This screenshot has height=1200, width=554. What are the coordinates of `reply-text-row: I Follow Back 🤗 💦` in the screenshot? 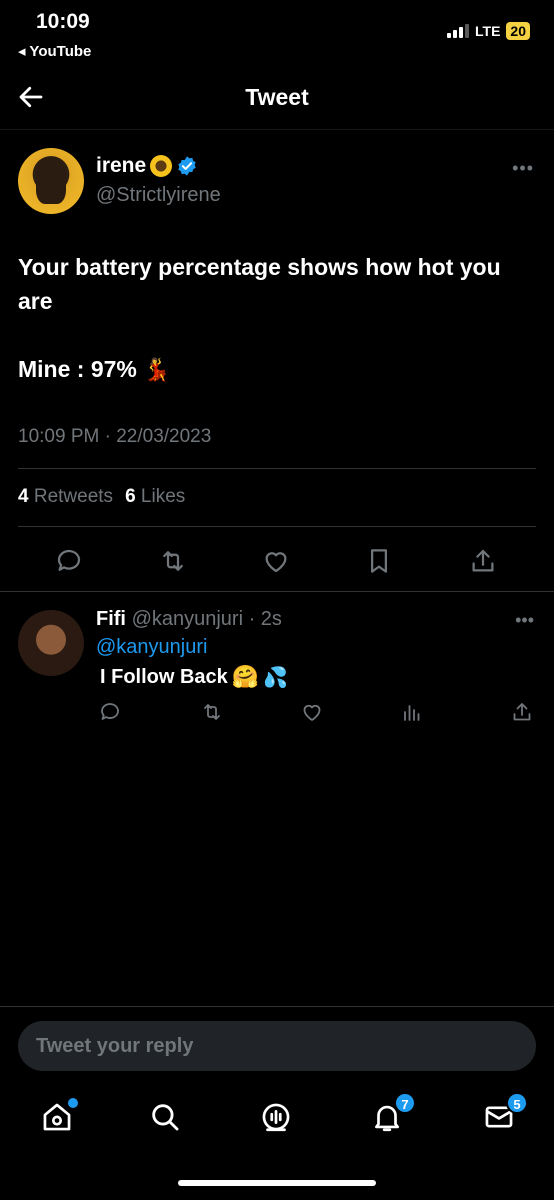 It's located at (194, 677).